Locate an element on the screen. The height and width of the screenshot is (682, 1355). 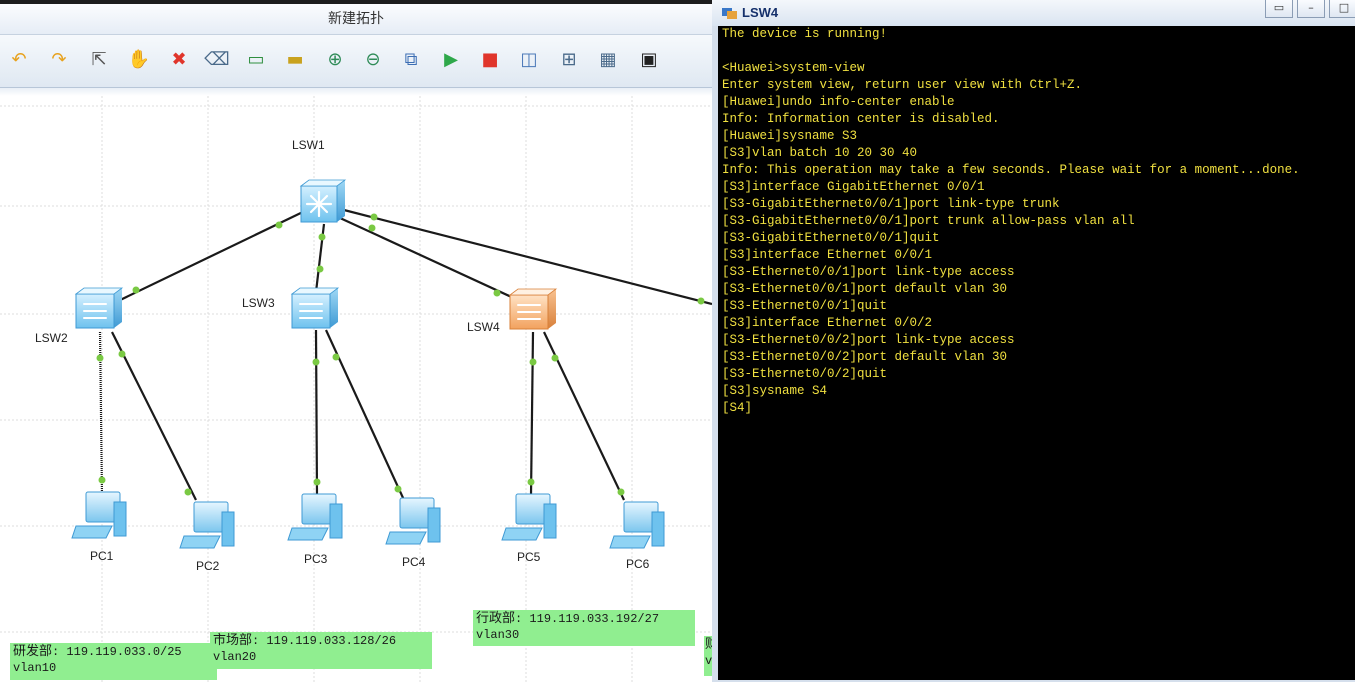
terminal-line: [S4] is located at coordinates (737, 408).